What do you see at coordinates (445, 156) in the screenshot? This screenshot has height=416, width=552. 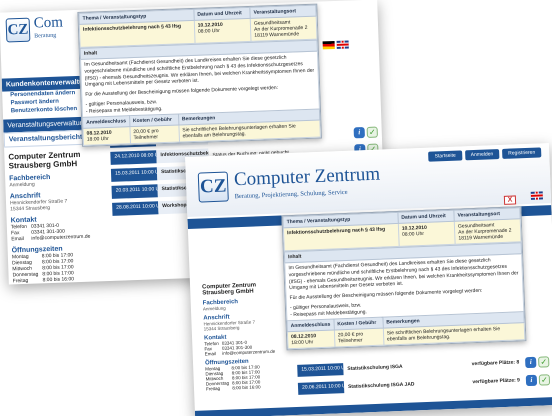 I see `home-button: Startseite` at bounding box center [445, 156].